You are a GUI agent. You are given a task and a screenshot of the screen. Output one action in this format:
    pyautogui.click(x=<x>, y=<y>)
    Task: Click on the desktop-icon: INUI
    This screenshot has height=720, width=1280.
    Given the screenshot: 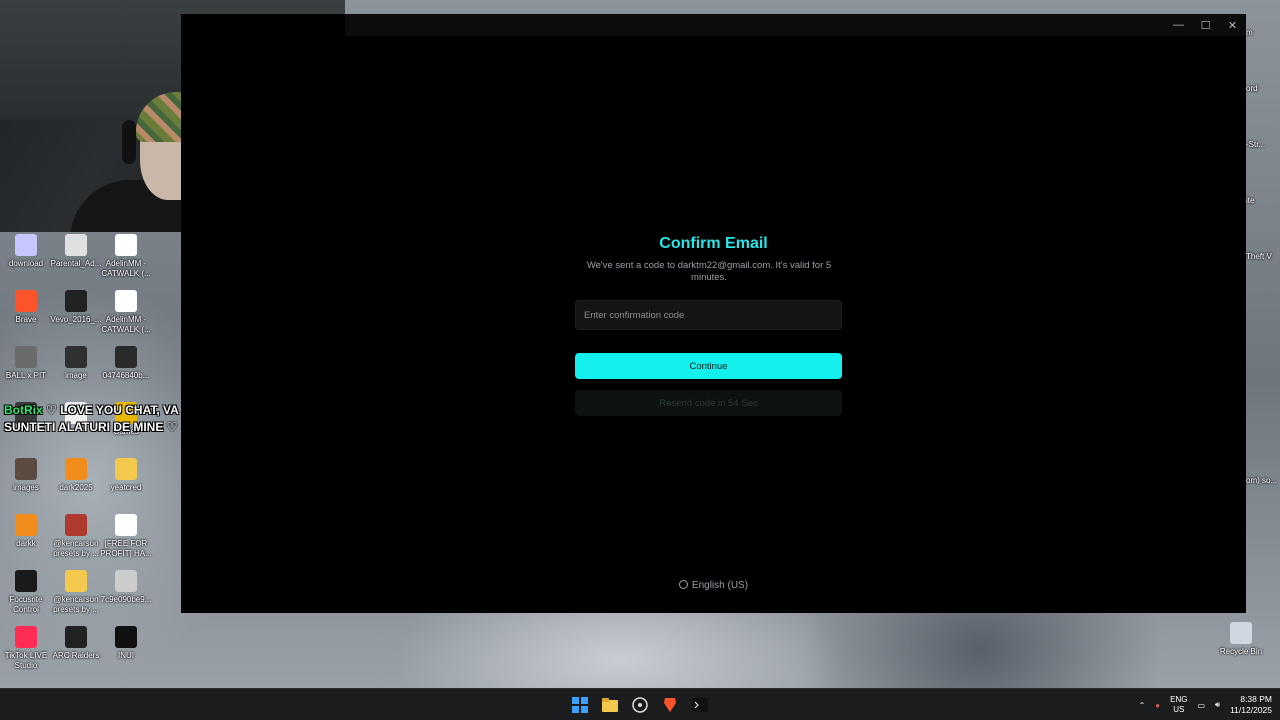 What is the action you would take?
    pyautogui.click(x=126, y=643)
    